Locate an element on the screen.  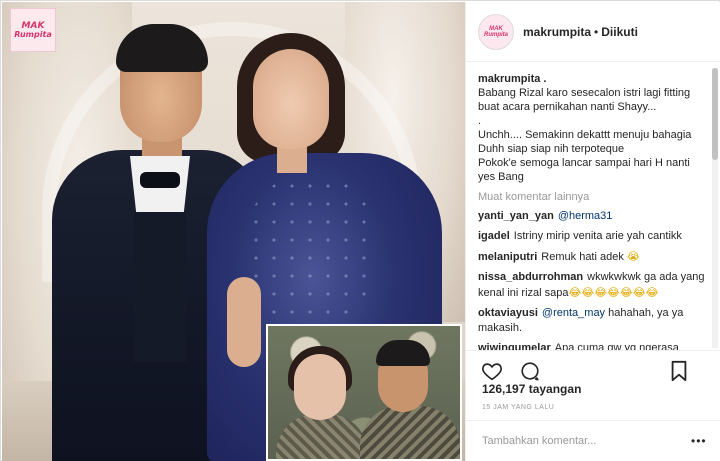
view-count: 126,197 tayangan is located at coordinates (531, 389).